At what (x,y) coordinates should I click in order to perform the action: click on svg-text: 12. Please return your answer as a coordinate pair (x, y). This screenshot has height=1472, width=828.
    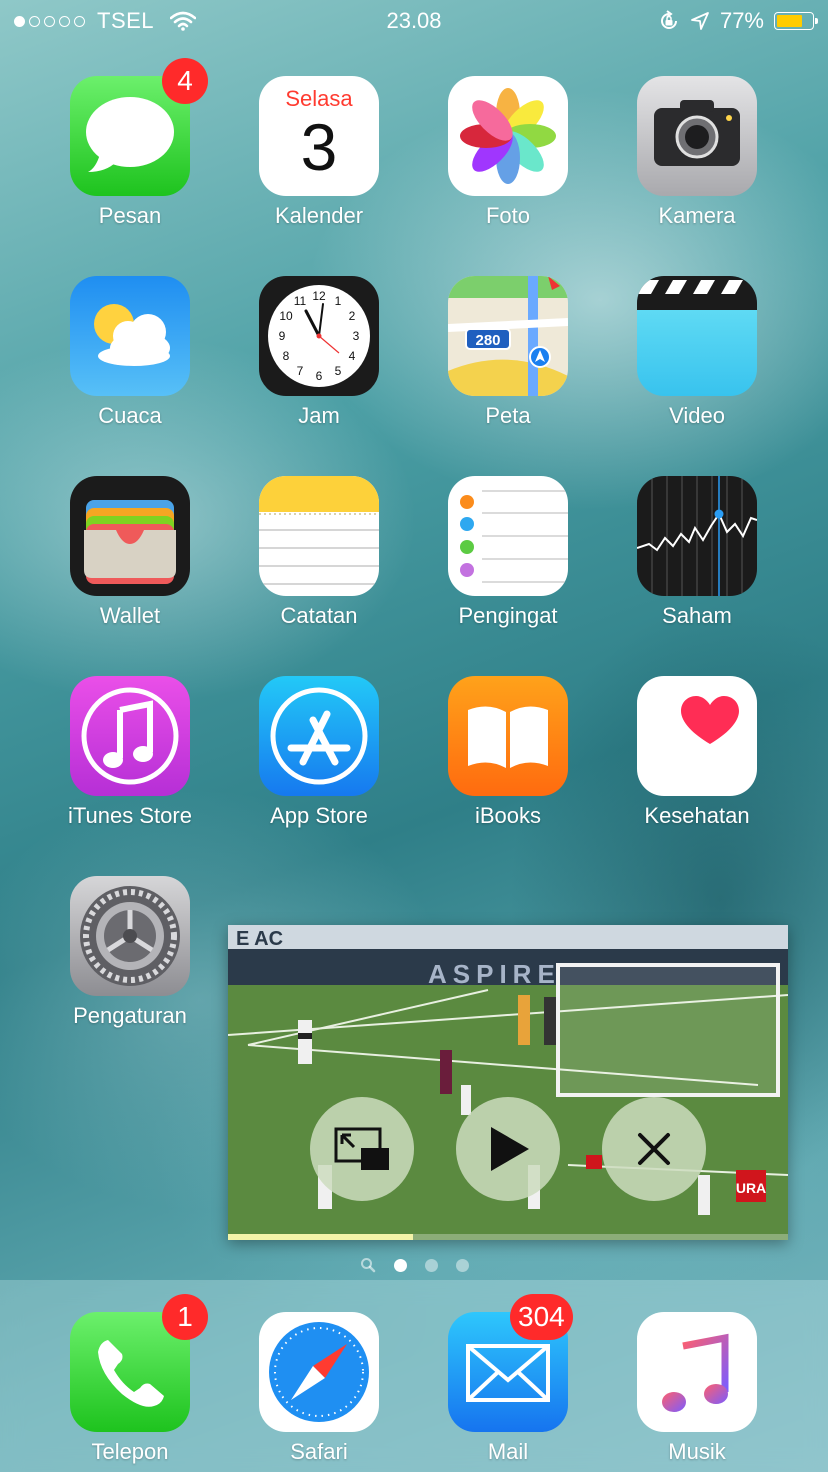
    Looking at the image, I should click on (319, 296).